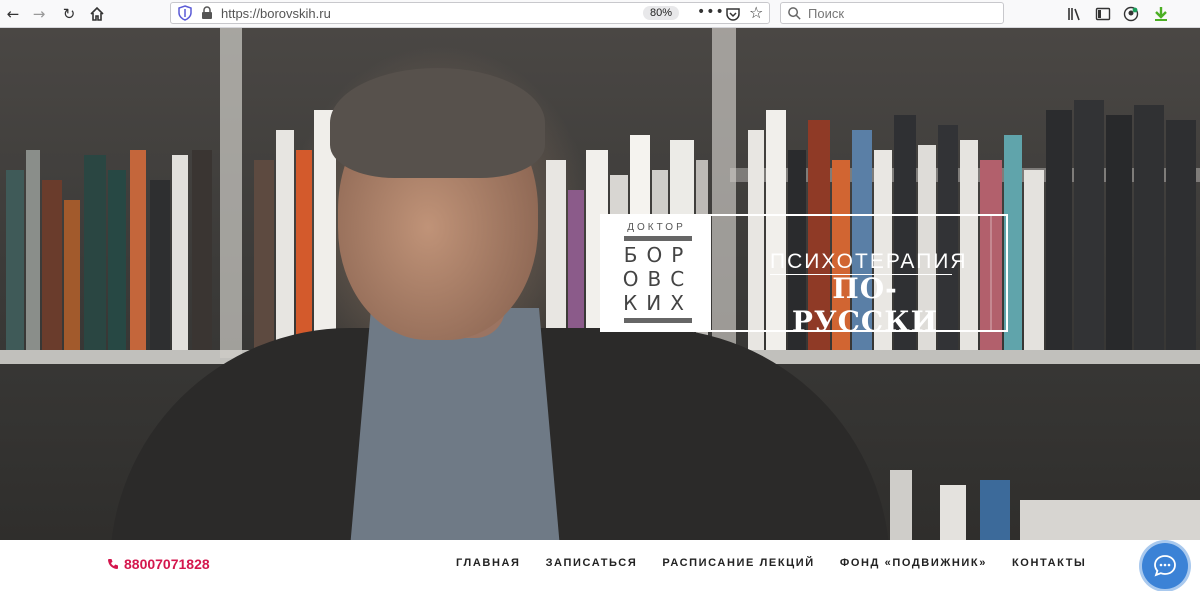 This screenshot has height=591, width=1200. Describe the element at coordinates (794, 13) in the screenshot. I see `search-icon` at that location.